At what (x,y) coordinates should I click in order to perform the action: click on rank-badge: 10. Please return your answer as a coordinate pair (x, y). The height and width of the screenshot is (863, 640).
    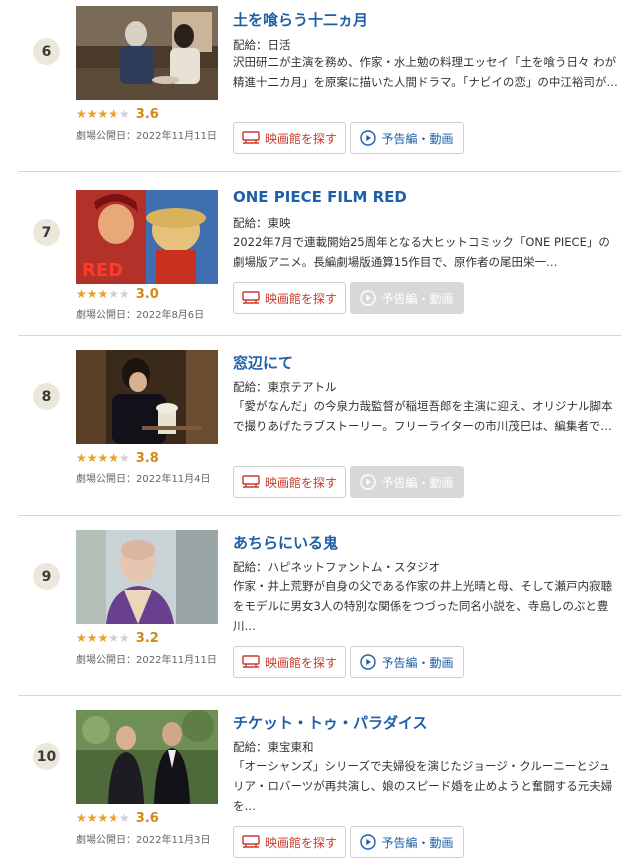
    Looking at the image, I should click on (46, 756).